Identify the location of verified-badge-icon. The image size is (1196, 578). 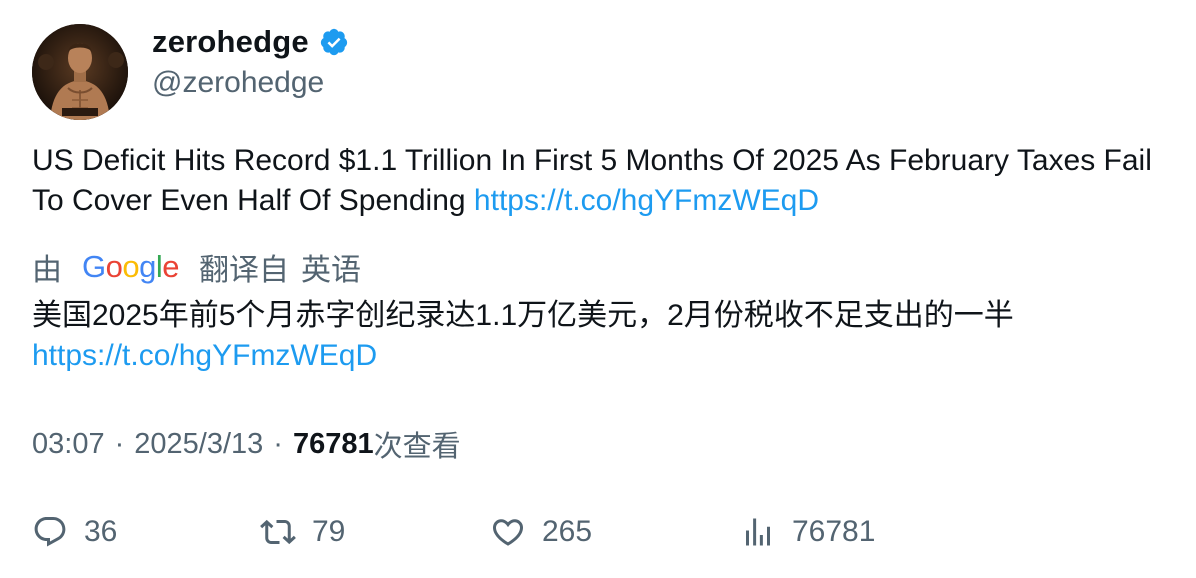
(334, 42).